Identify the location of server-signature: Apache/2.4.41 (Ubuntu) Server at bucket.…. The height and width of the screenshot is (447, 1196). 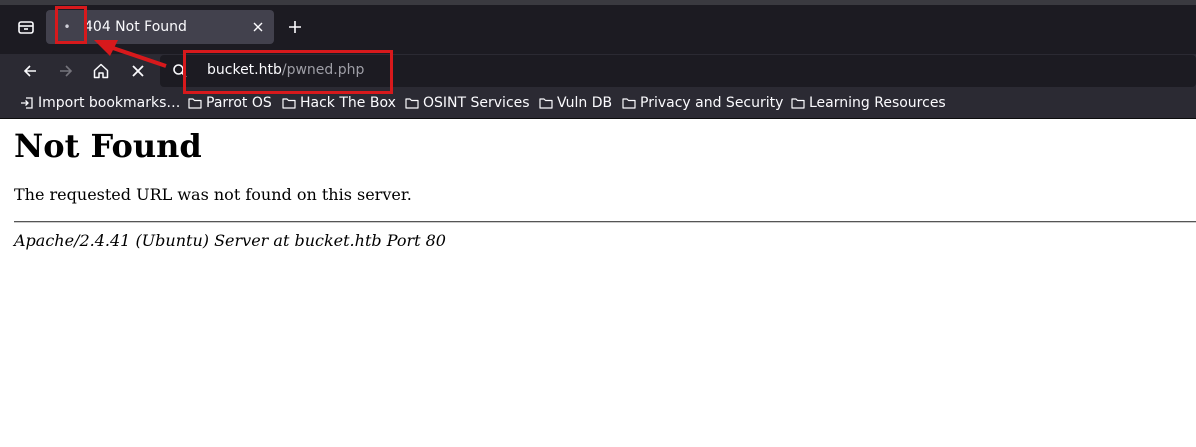
(230, 240).